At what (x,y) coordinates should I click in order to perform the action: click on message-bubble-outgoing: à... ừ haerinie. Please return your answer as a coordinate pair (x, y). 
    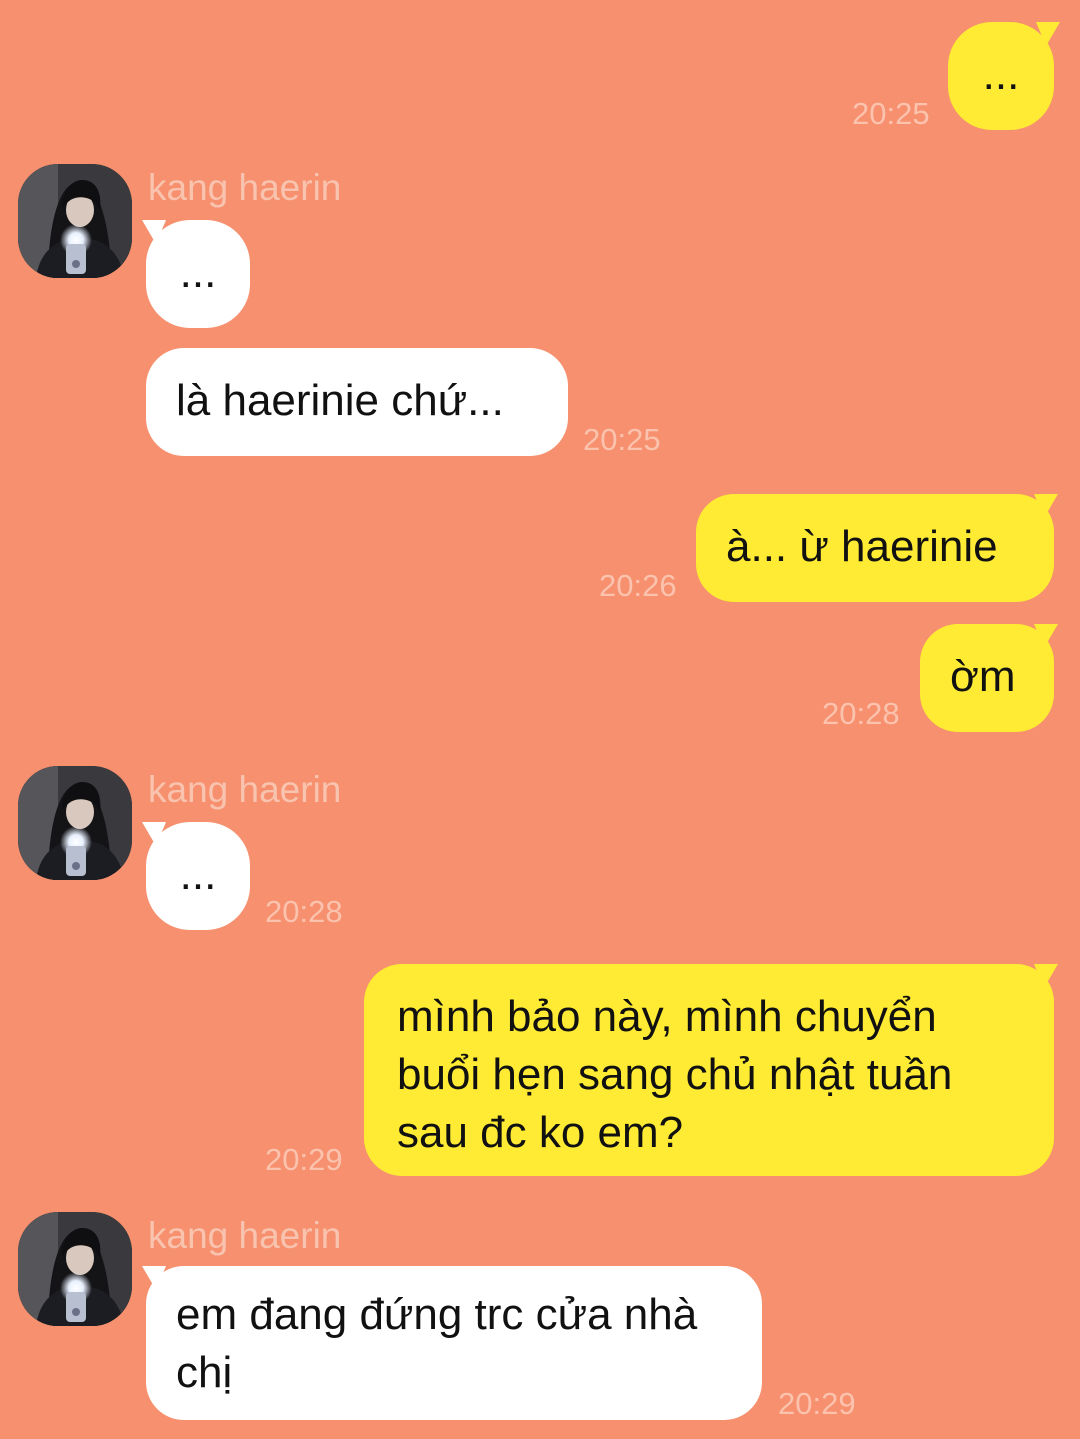
    Looking at the image, I should click on (875, 548).